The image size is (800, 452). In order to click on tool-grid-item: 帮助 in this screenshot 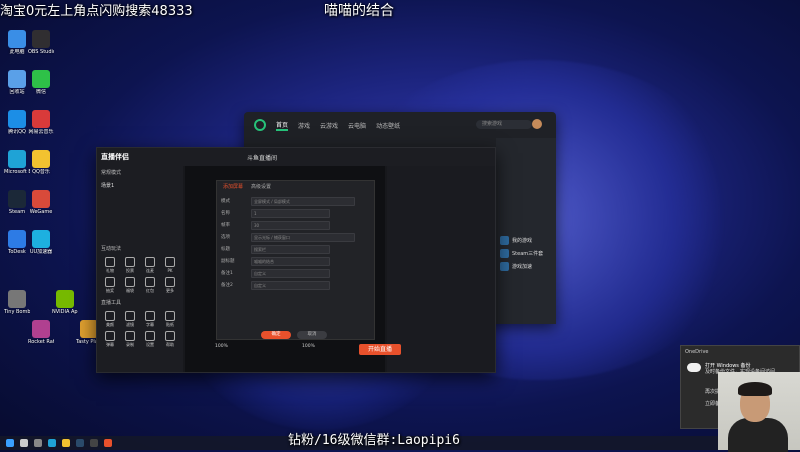, I will do `click(170, 339)`.